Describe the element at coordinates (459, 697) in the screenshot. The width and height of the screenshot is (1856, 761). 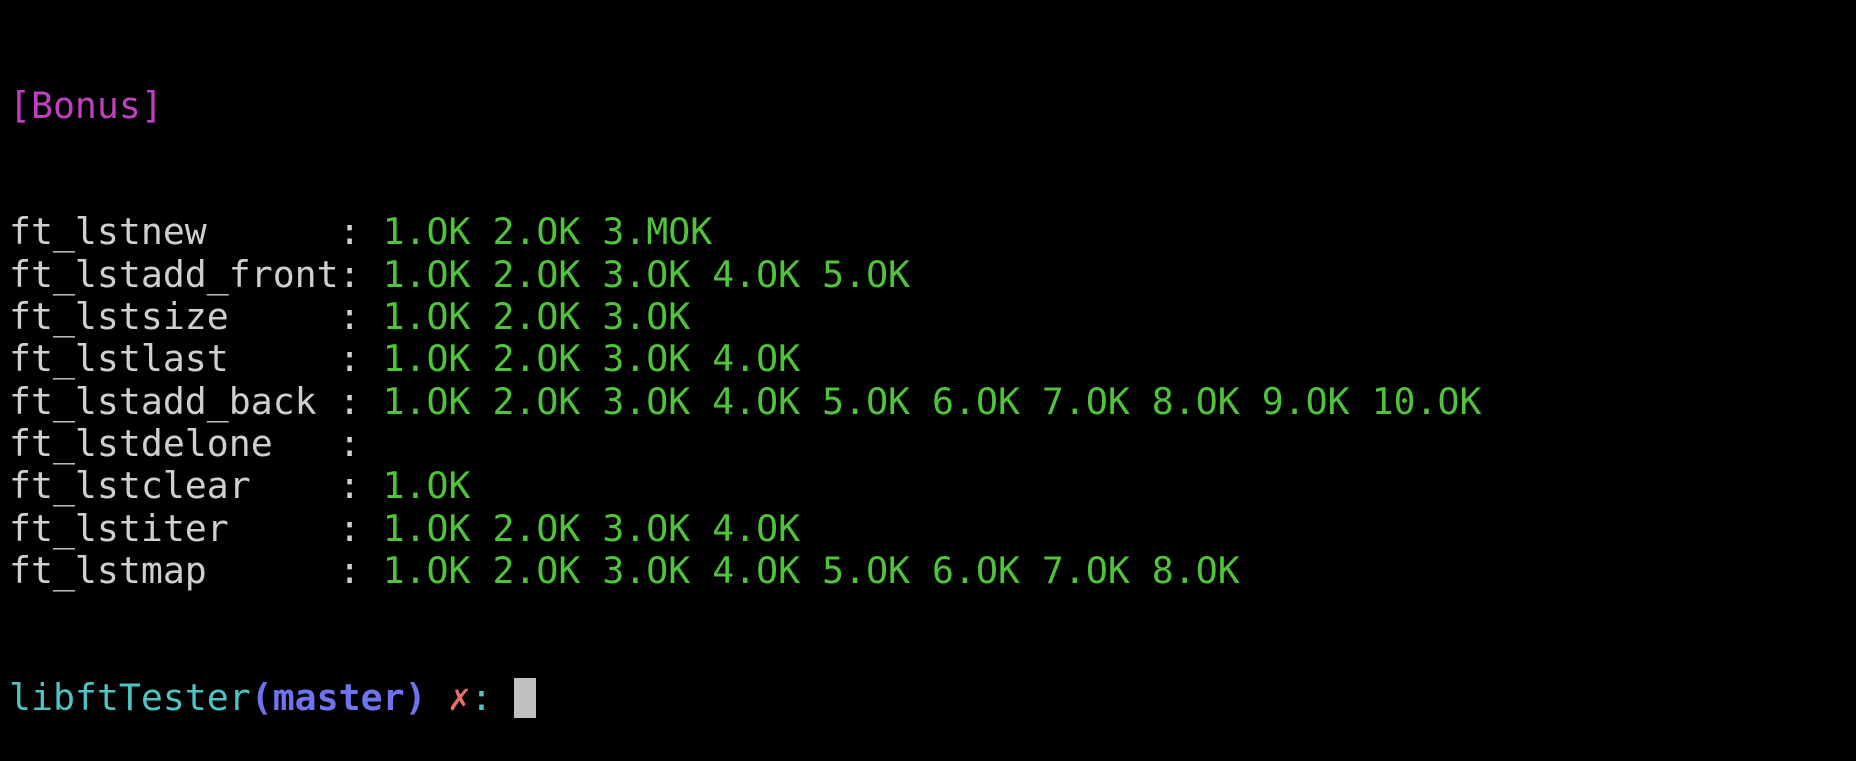
I see `dirty-icon: ✗` at that location.